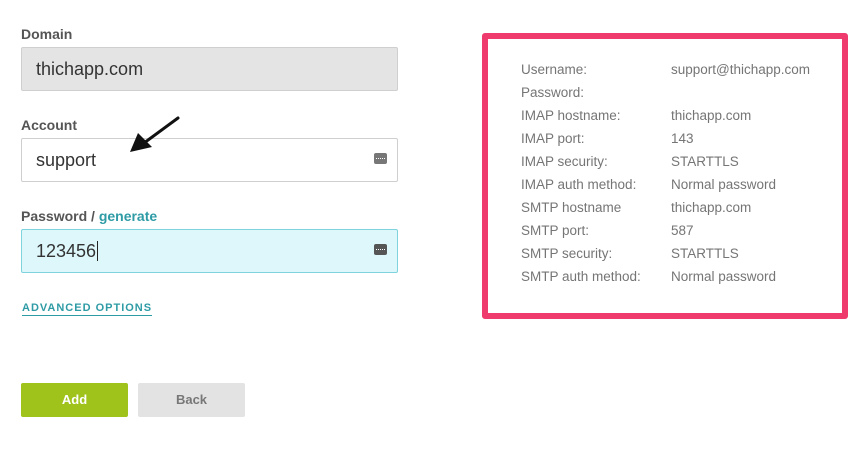 The height and width of the screenshot is (454, 859). Describe the element at coordinates (155, 134) in the screenshot. I see `arrow-annotation-icon` at that location.